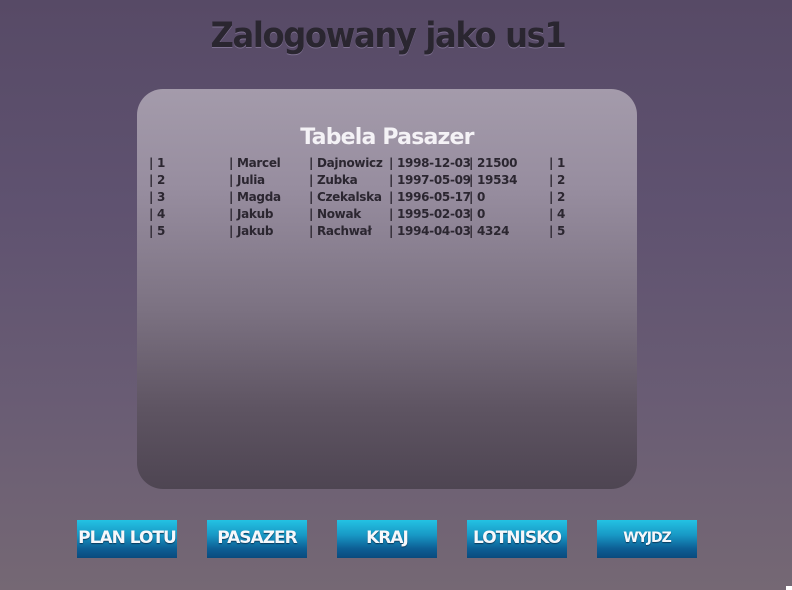  Describe the element at coordinates (333, 180) in the screenshot. I see `cell-last-name: Zubka` at that location.